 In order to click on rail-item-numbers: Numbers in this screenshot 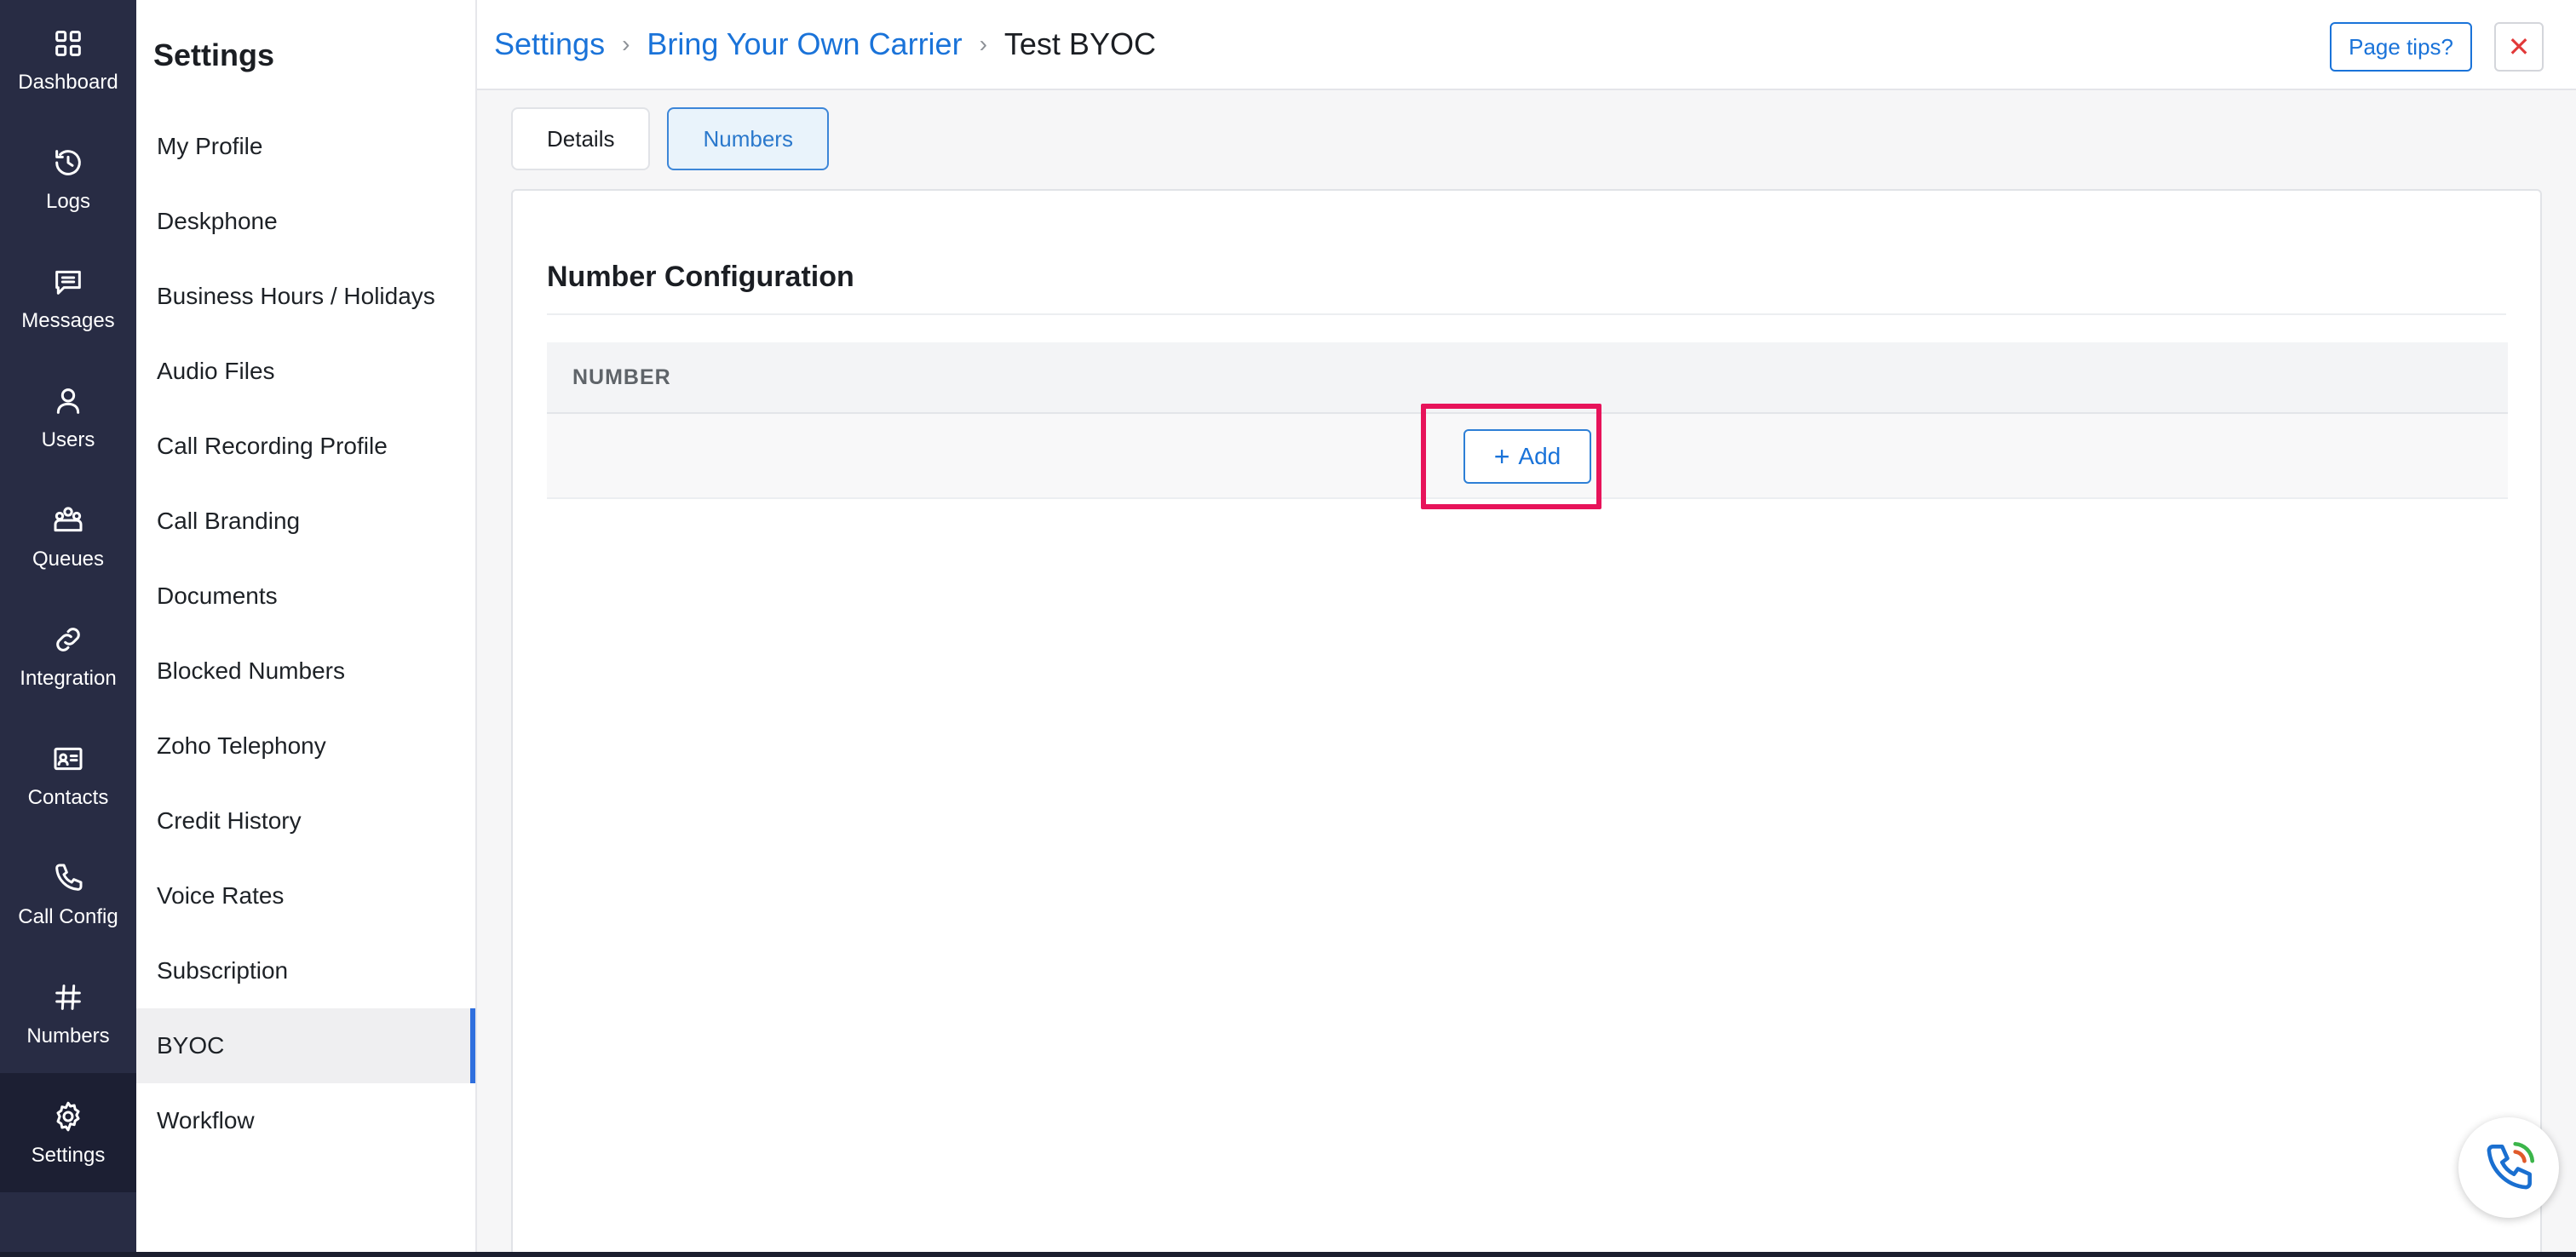, I will do `click(68, 1013)`.